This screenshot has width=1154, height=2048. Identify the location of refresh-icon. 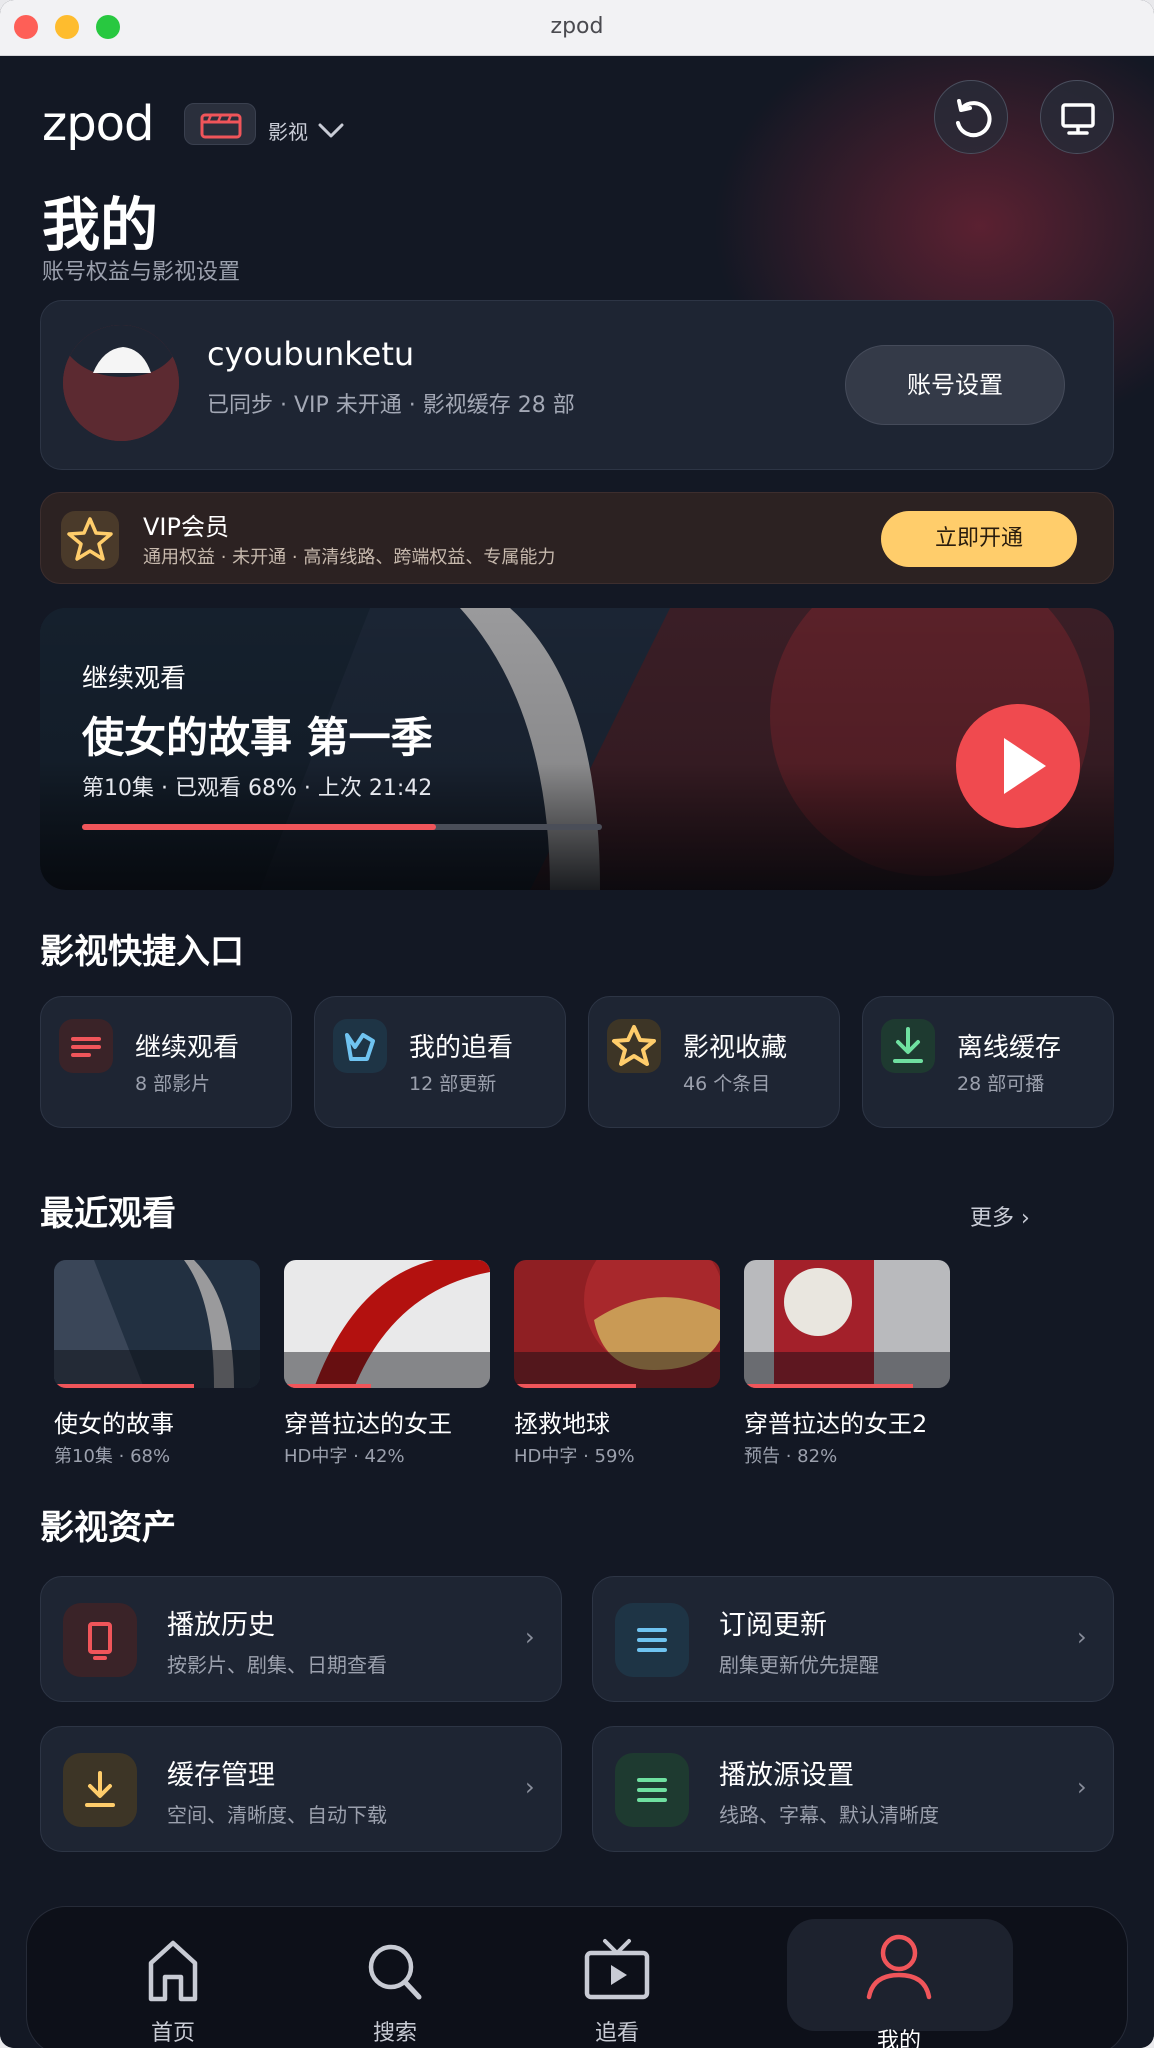
(974, 118).